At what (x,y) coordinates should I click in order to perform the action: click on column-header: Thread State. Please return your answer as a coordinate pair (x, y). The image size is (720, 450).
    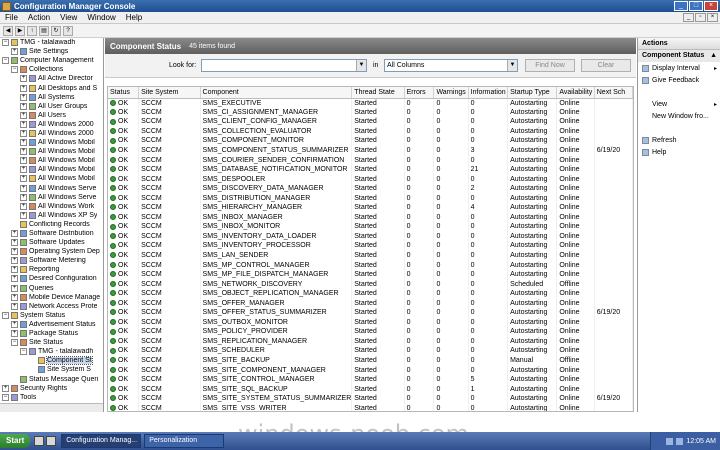
    Looking at the image, I should click on (378, 93).